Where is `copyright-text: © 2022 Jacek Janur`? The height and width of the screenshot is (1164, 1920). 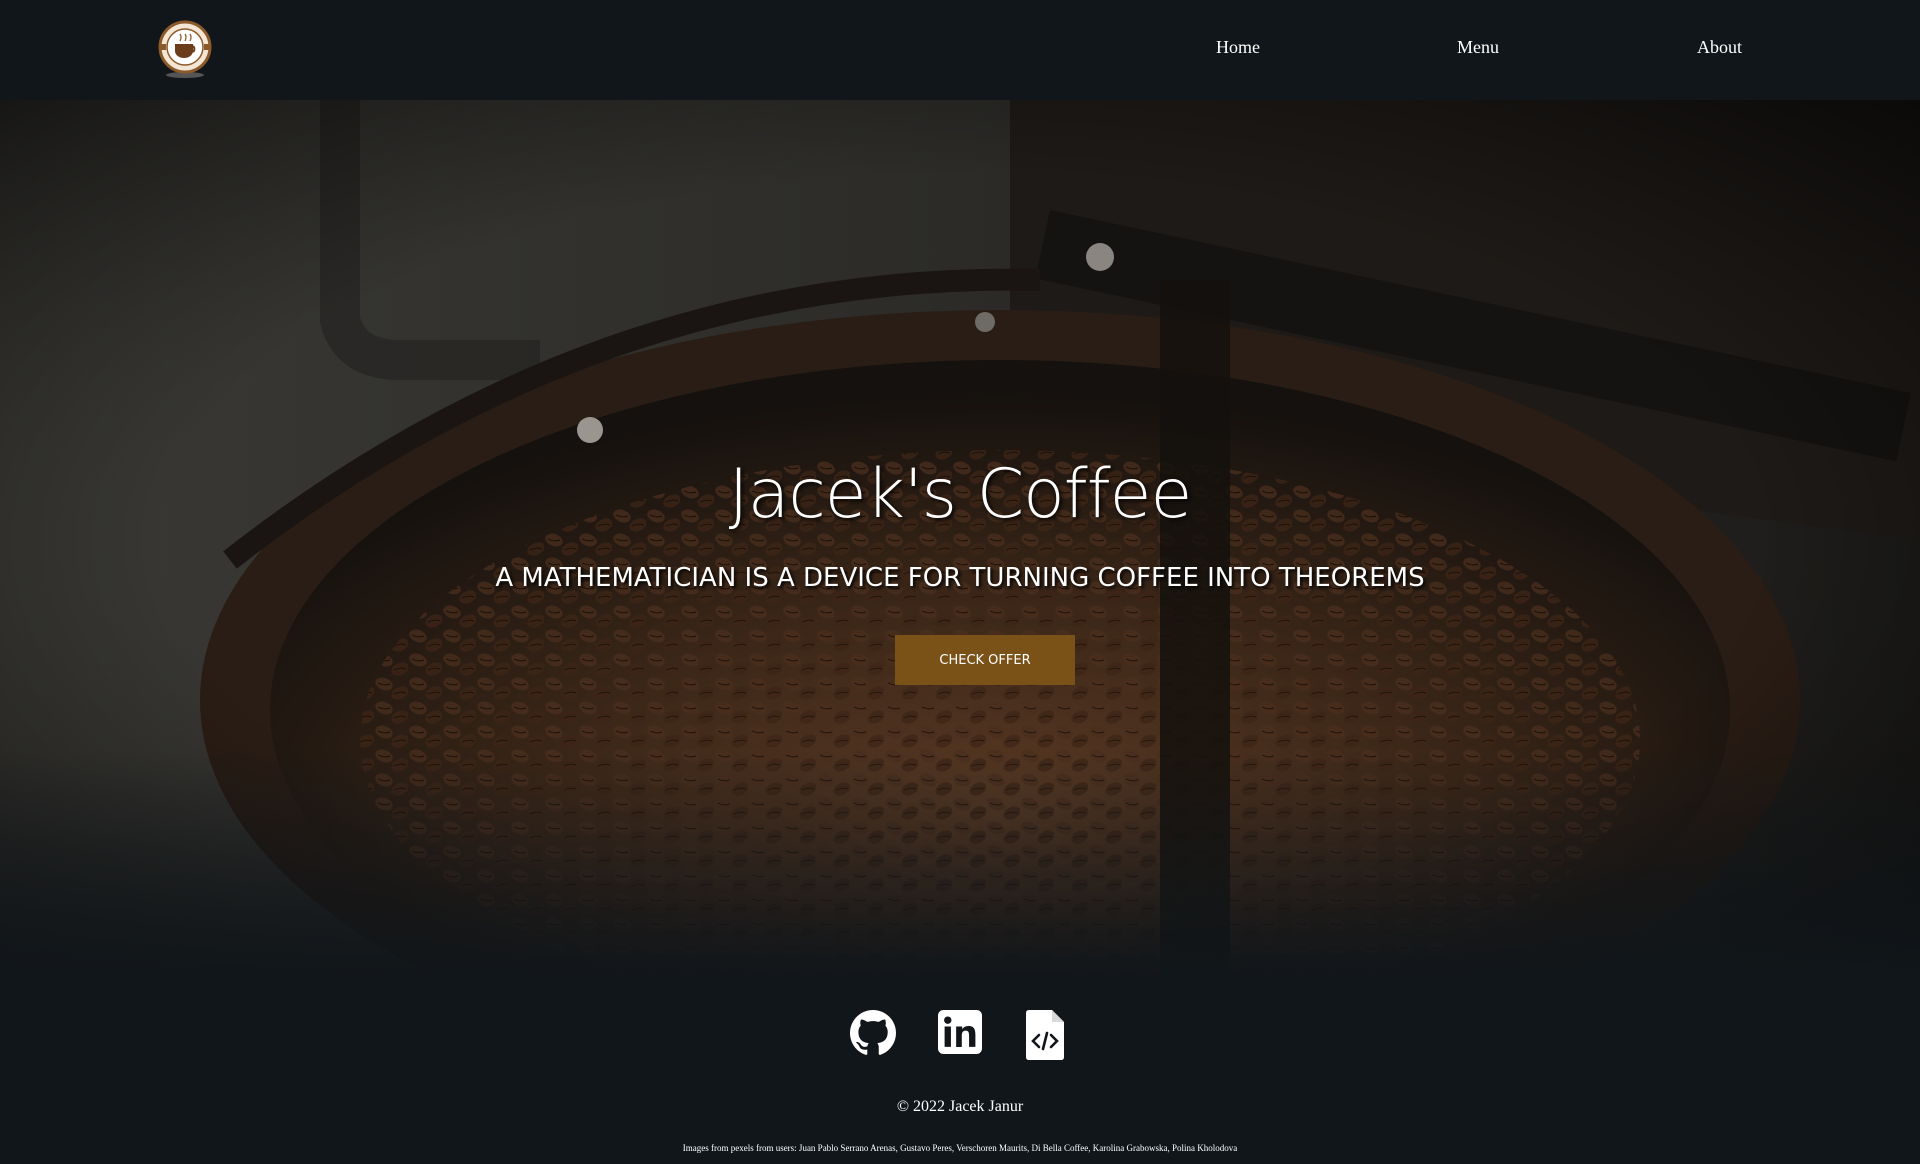
copyright-text: © 2022 Jacek Janur is located at coordinates (960, 1106).